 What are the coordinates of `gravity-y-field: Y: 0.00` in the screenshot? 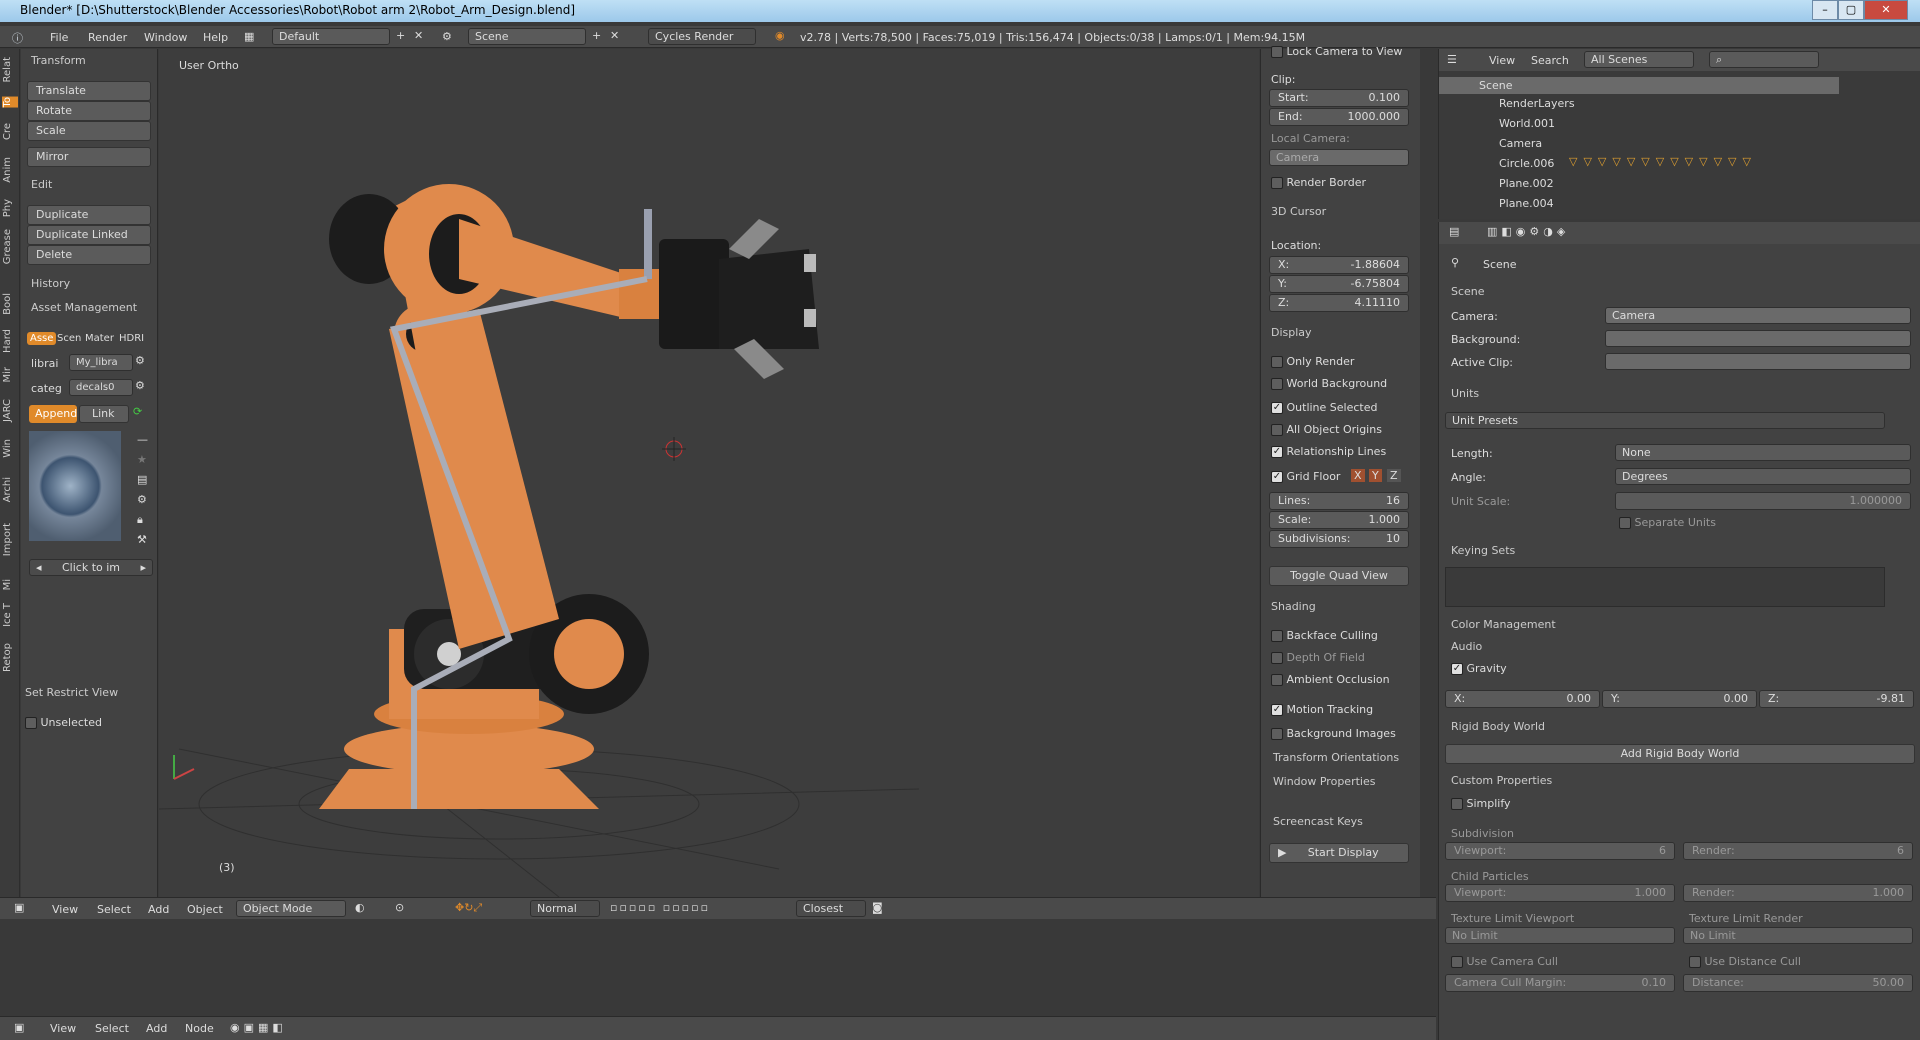 It's located at (1679, 699).